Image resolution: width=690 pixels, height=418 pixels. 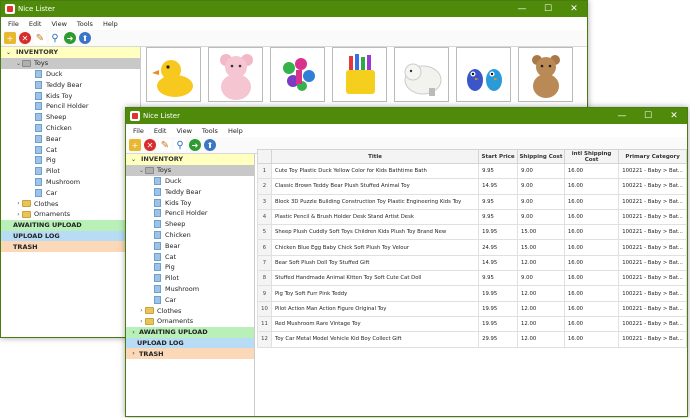 I want to click on tree-upload-log: UPLOAD LOG, so click(x=70, y=236).